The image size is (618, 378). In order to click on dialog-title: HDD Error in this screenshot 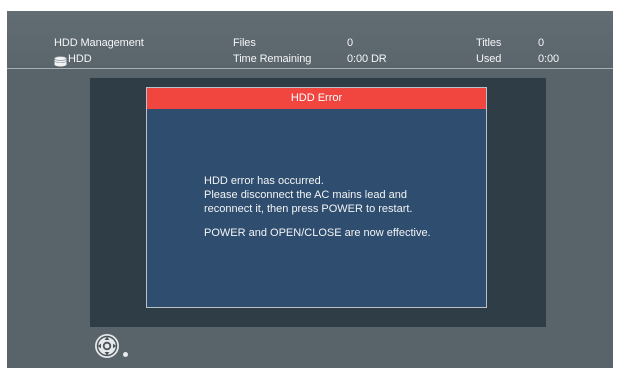, I will do `click(316, 98)`.